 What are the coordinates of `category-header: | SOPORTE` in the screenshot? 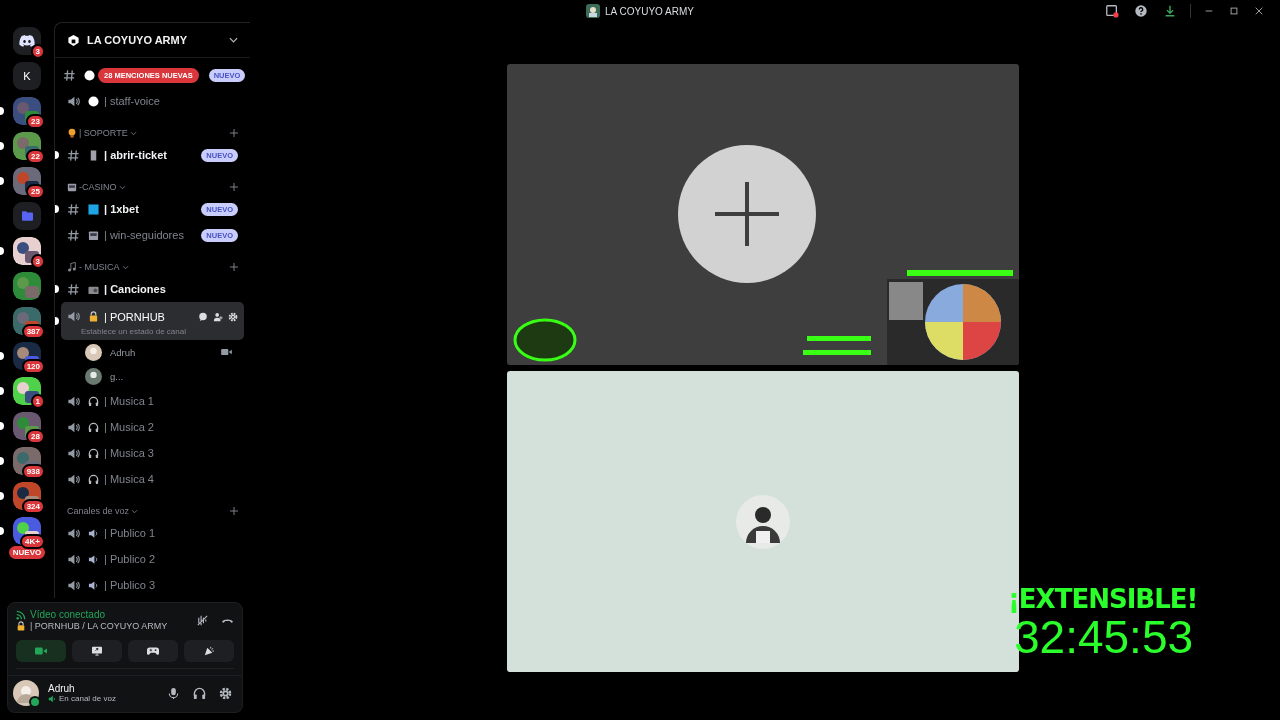 It's located at (103, 133).